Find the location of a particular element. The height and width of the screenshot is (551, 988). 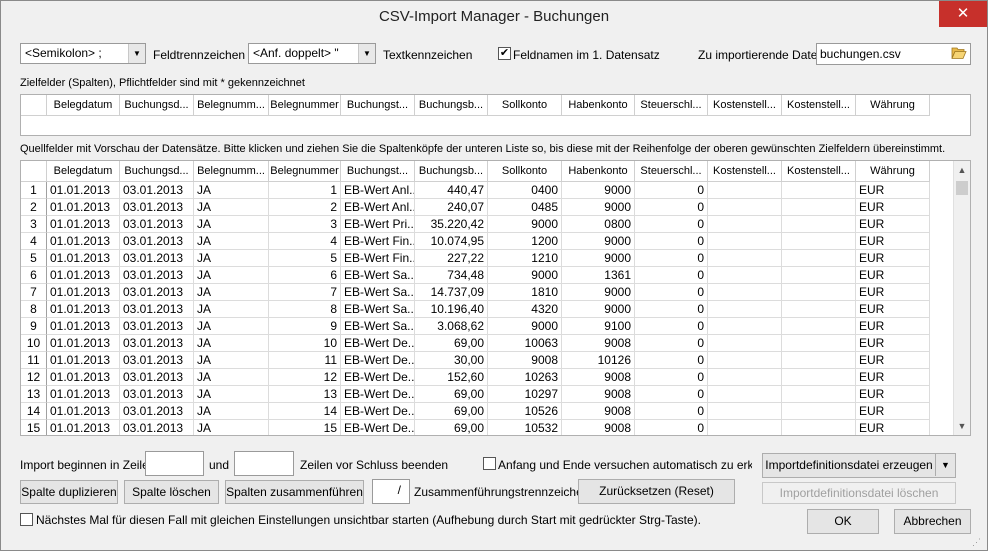

scroll-down-icon: ▼ is located at coordinates (962, 426).